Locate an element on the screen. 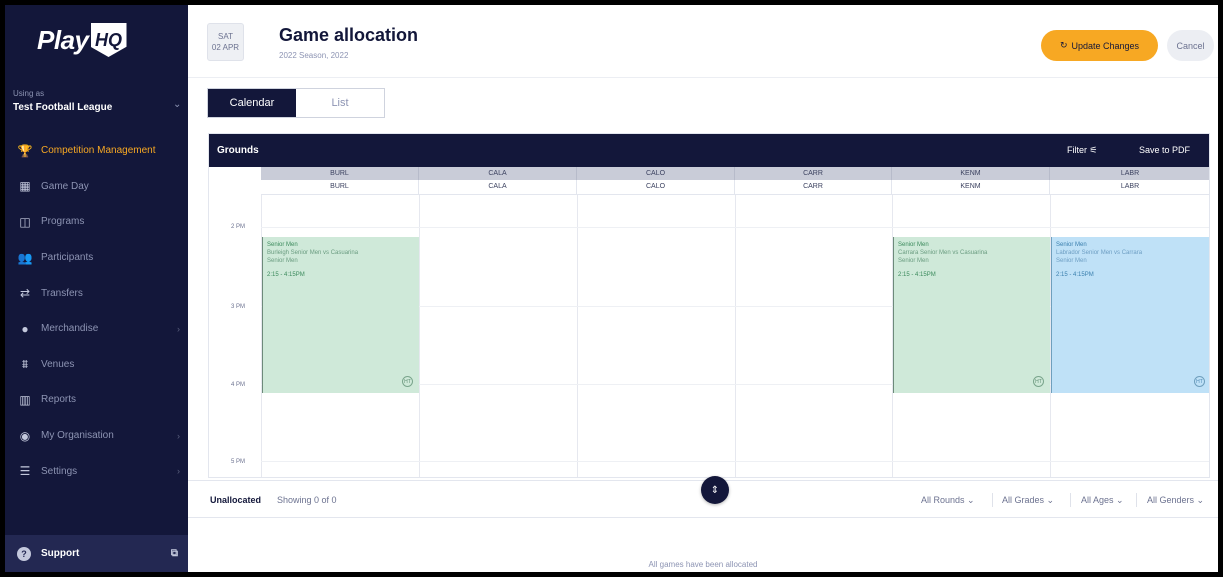  sidebar-item-competition-management: 🏆 Competition Management is located at coordinates (96, 151).